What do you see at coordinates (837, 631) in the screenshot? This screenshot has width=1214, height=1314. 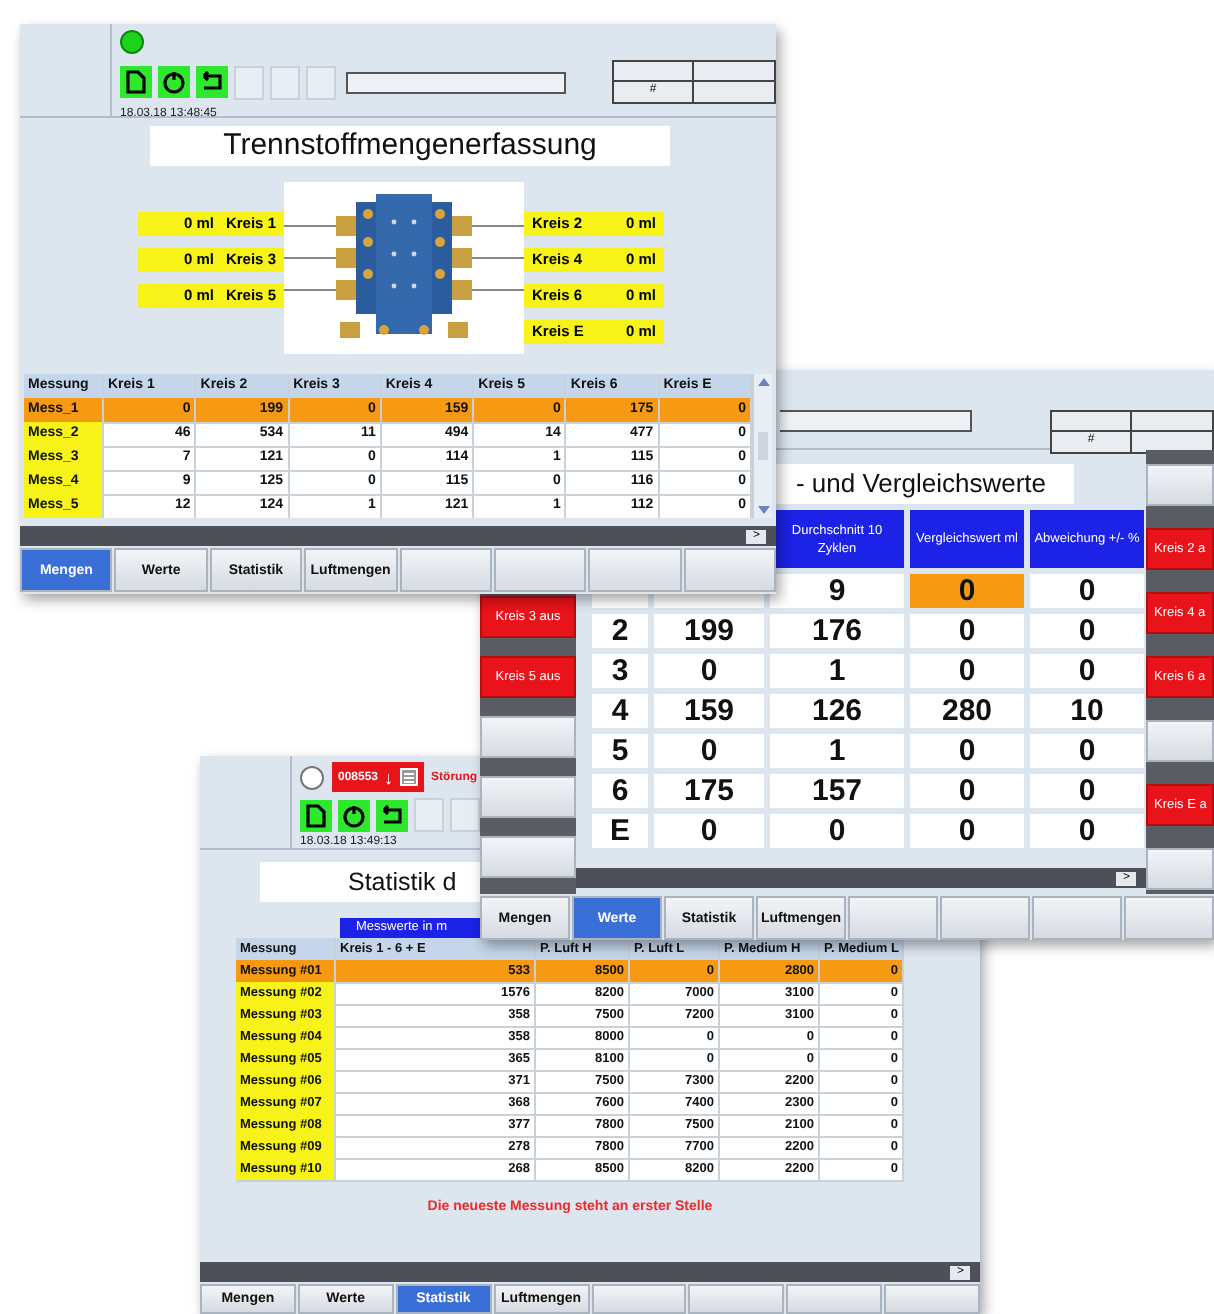 I see `table-cell: 176` at bounding box center [837, 631].